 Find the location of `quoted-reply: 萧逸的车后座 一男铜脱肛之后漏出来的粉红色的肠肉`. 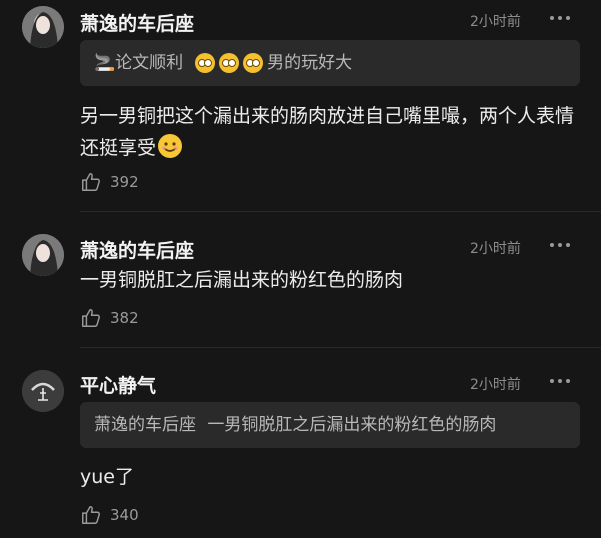

quoted-reply: 萧逸的车后座 一男铜脱肛之后漏出来的粉红色的肠肉 is located at coordinates (330, 425).